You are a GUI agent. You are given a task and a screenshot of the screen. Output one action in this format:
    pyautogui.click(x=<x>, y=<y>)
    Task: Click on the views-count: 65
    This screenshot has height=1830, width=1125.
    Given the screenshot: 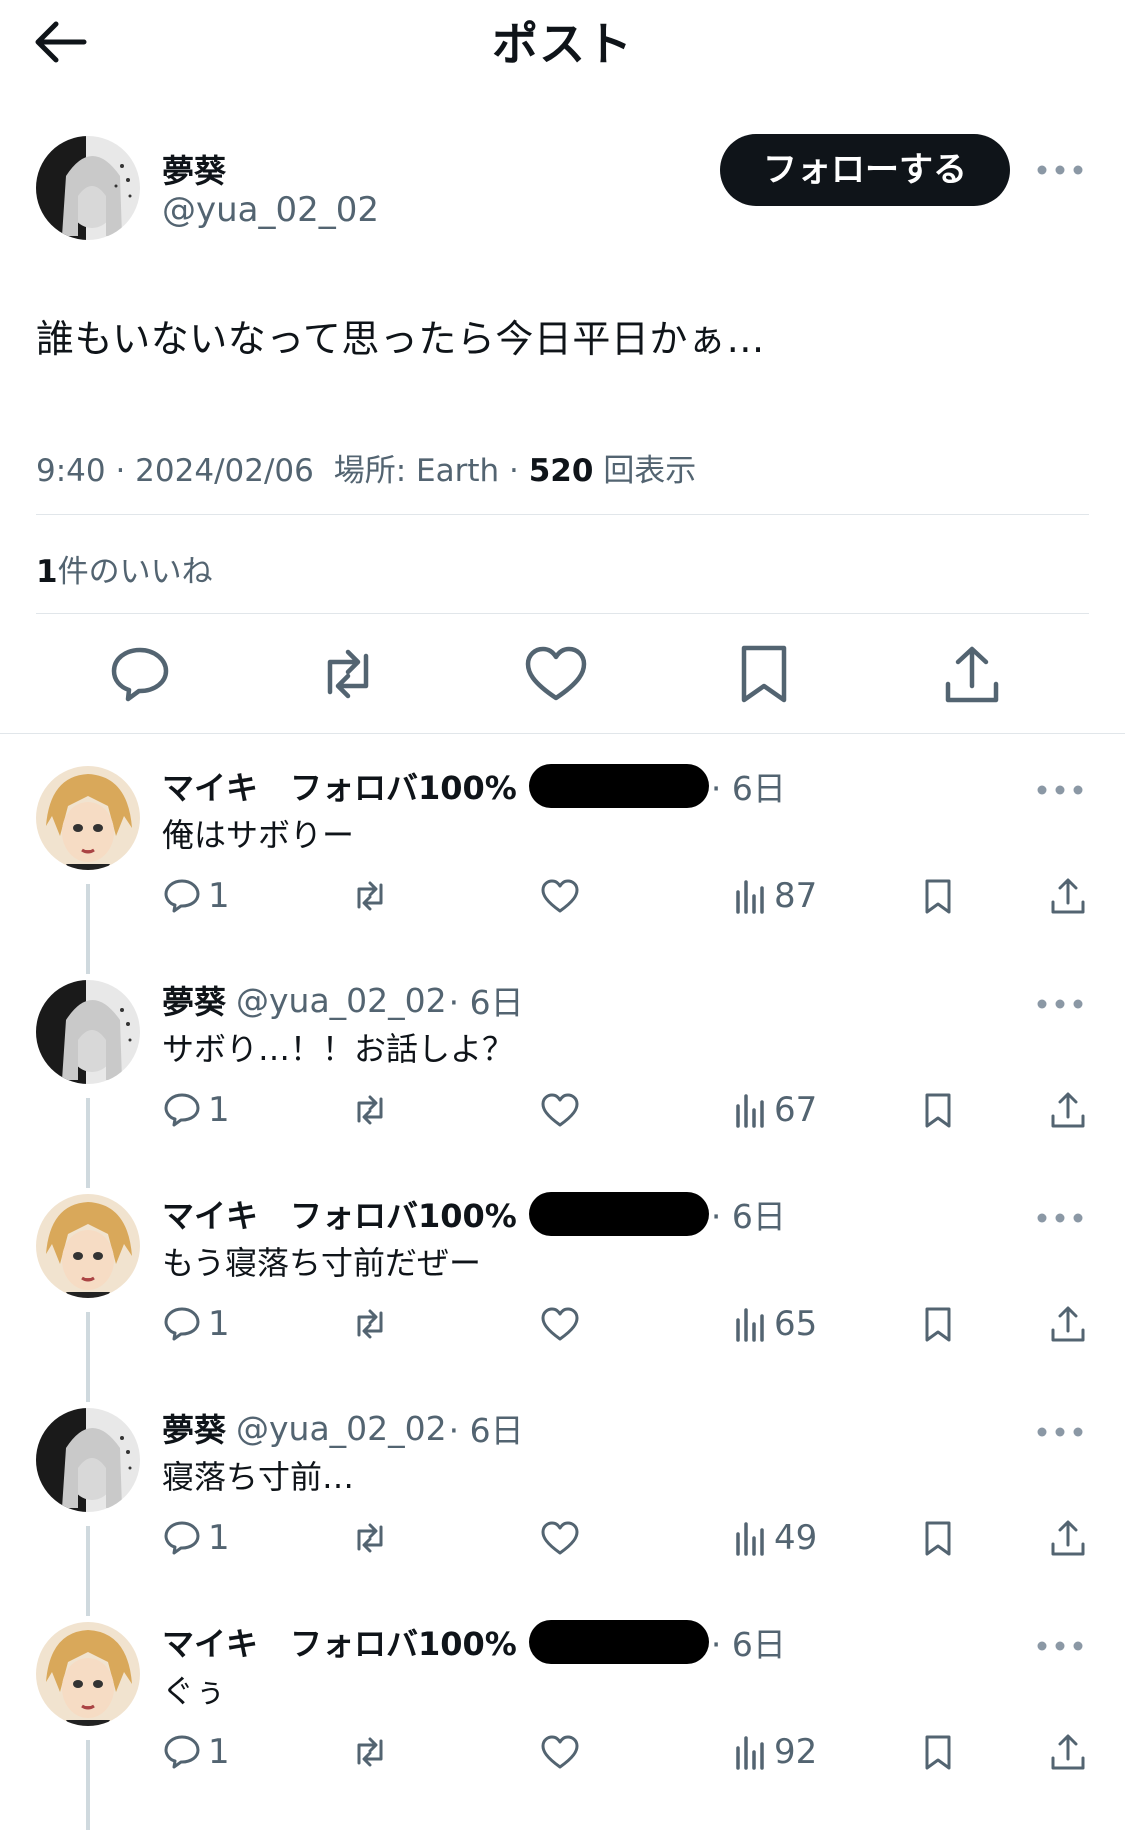 What is the action you would take?
    pyautogui.click(x=796, y=1324)
    